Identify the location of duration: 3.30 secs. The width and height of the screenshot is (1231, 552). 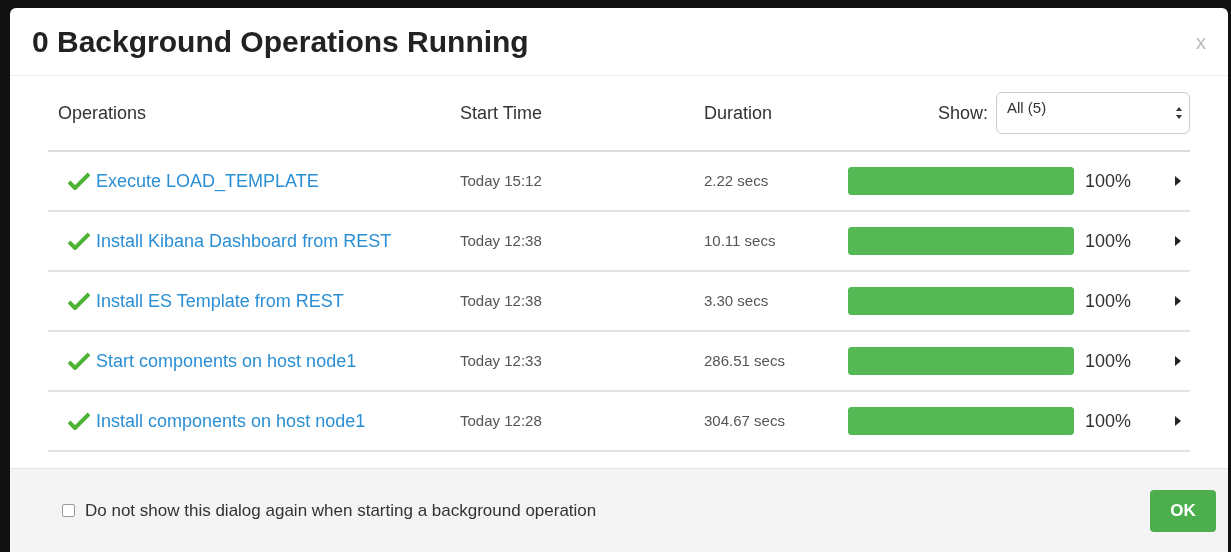
(736, 300).